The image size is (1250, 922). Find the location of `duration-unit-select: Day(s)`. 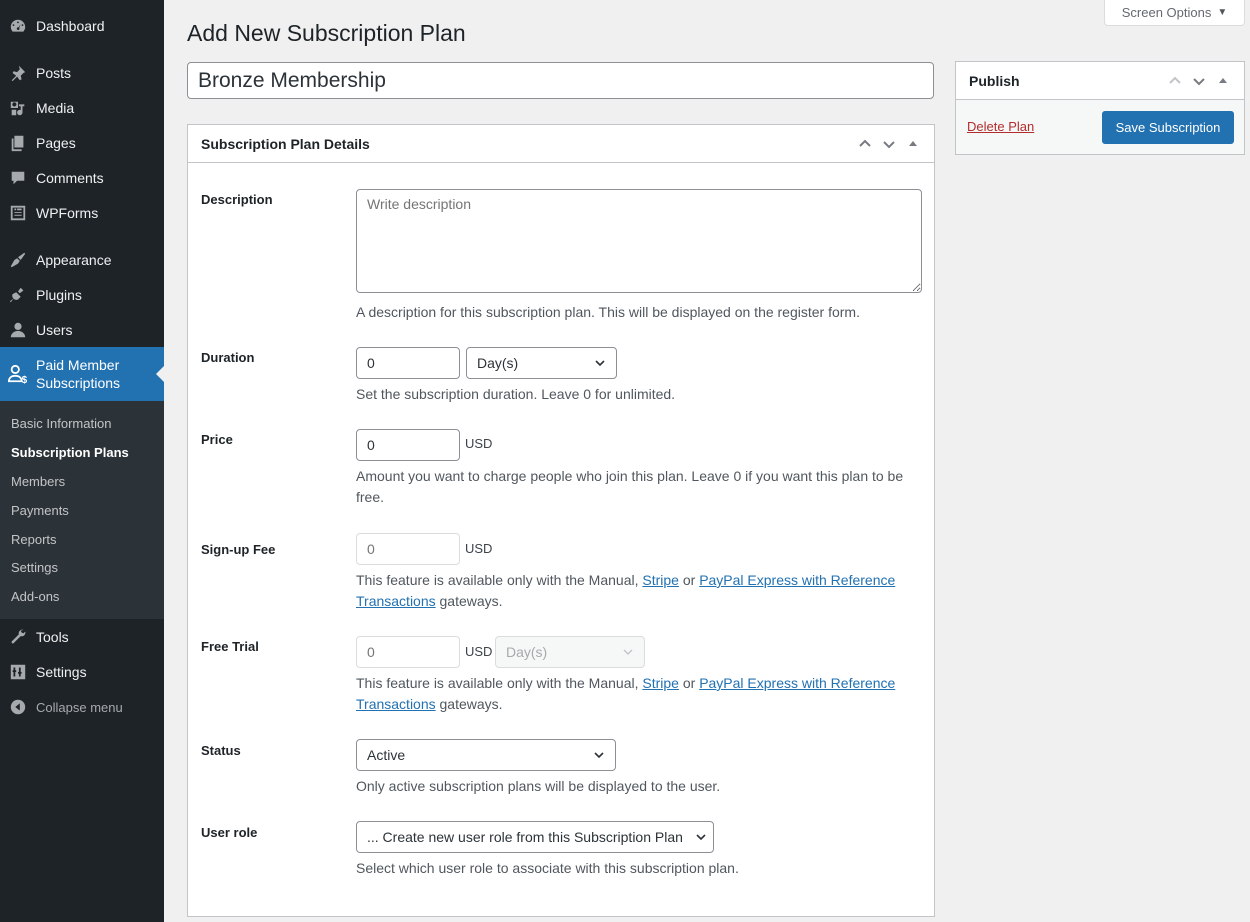

duration-unit-select: Day(s) is located at coordinates (541, 363).